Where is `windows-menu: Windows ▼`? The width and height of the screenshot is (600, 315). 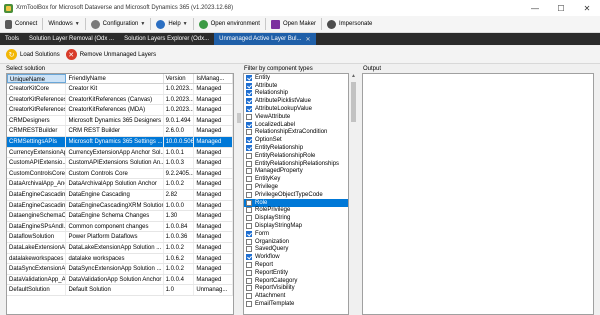
windows-menu: Windows ▼ is located at coordinates (63, 24).